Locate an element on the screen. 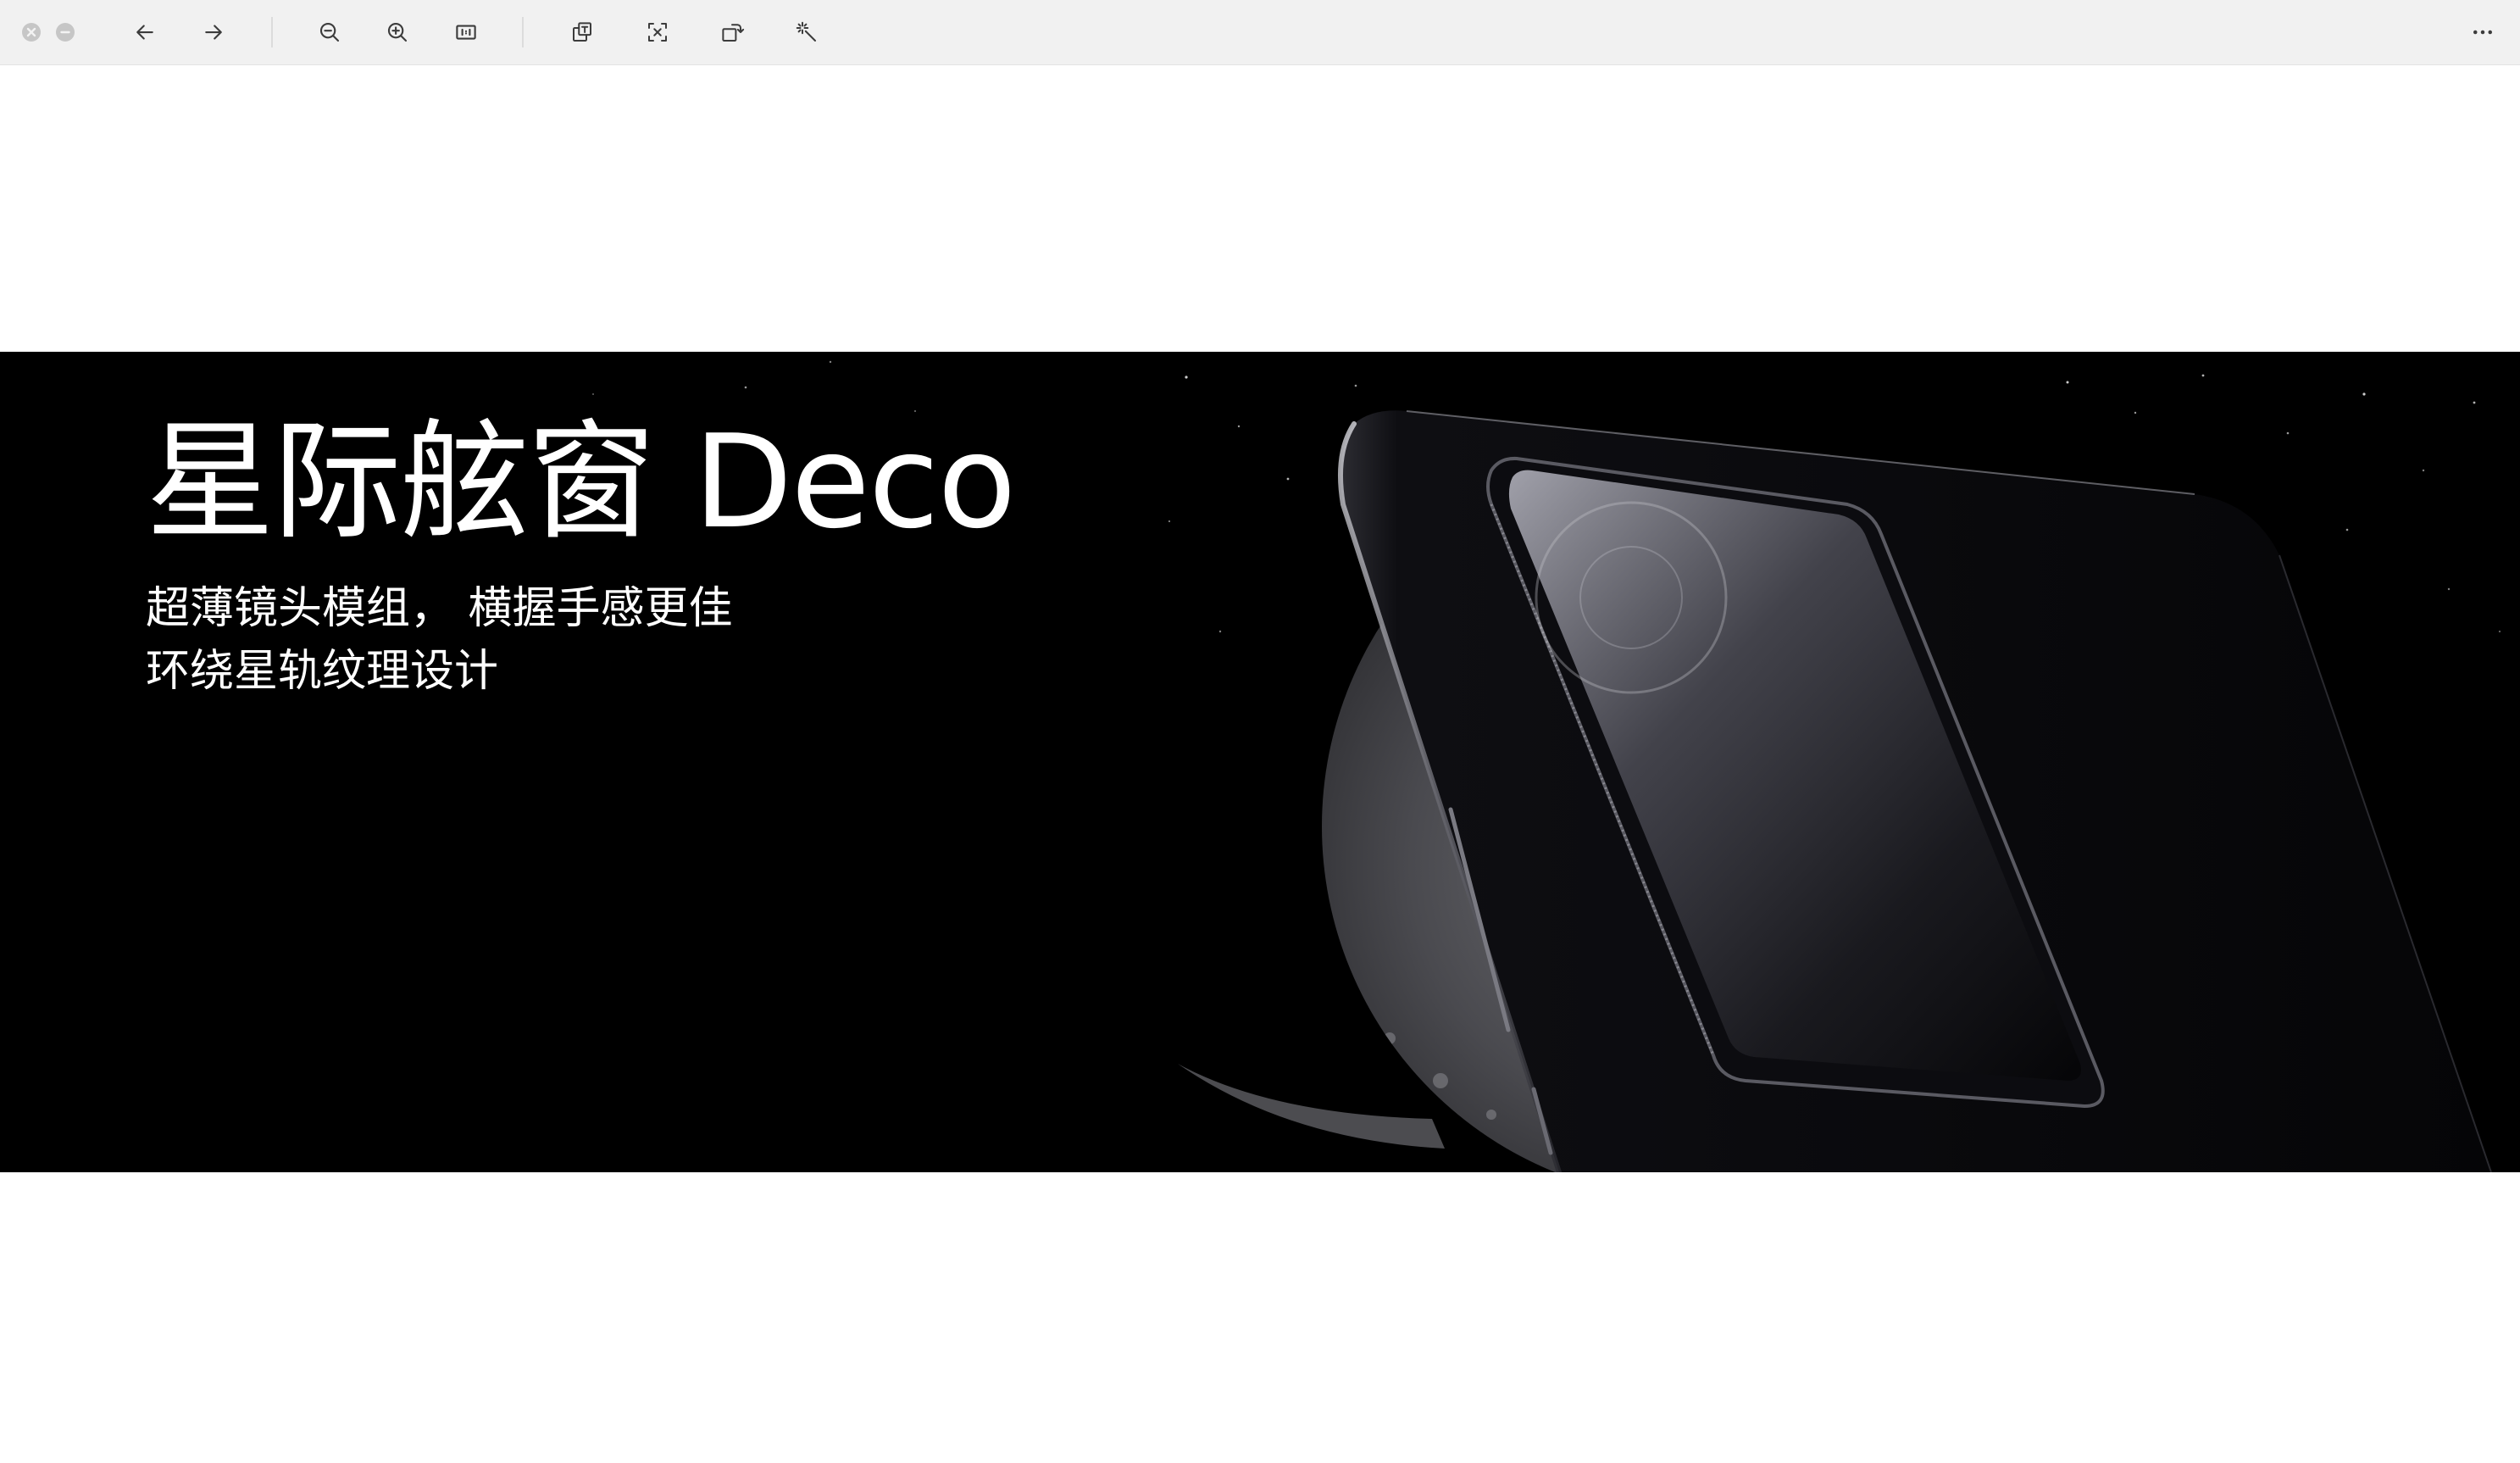 This screenshot has height=1463, width=2520. banner-subline-2: 环绕星轨纹理设计 is located at coordinates (322, 671).